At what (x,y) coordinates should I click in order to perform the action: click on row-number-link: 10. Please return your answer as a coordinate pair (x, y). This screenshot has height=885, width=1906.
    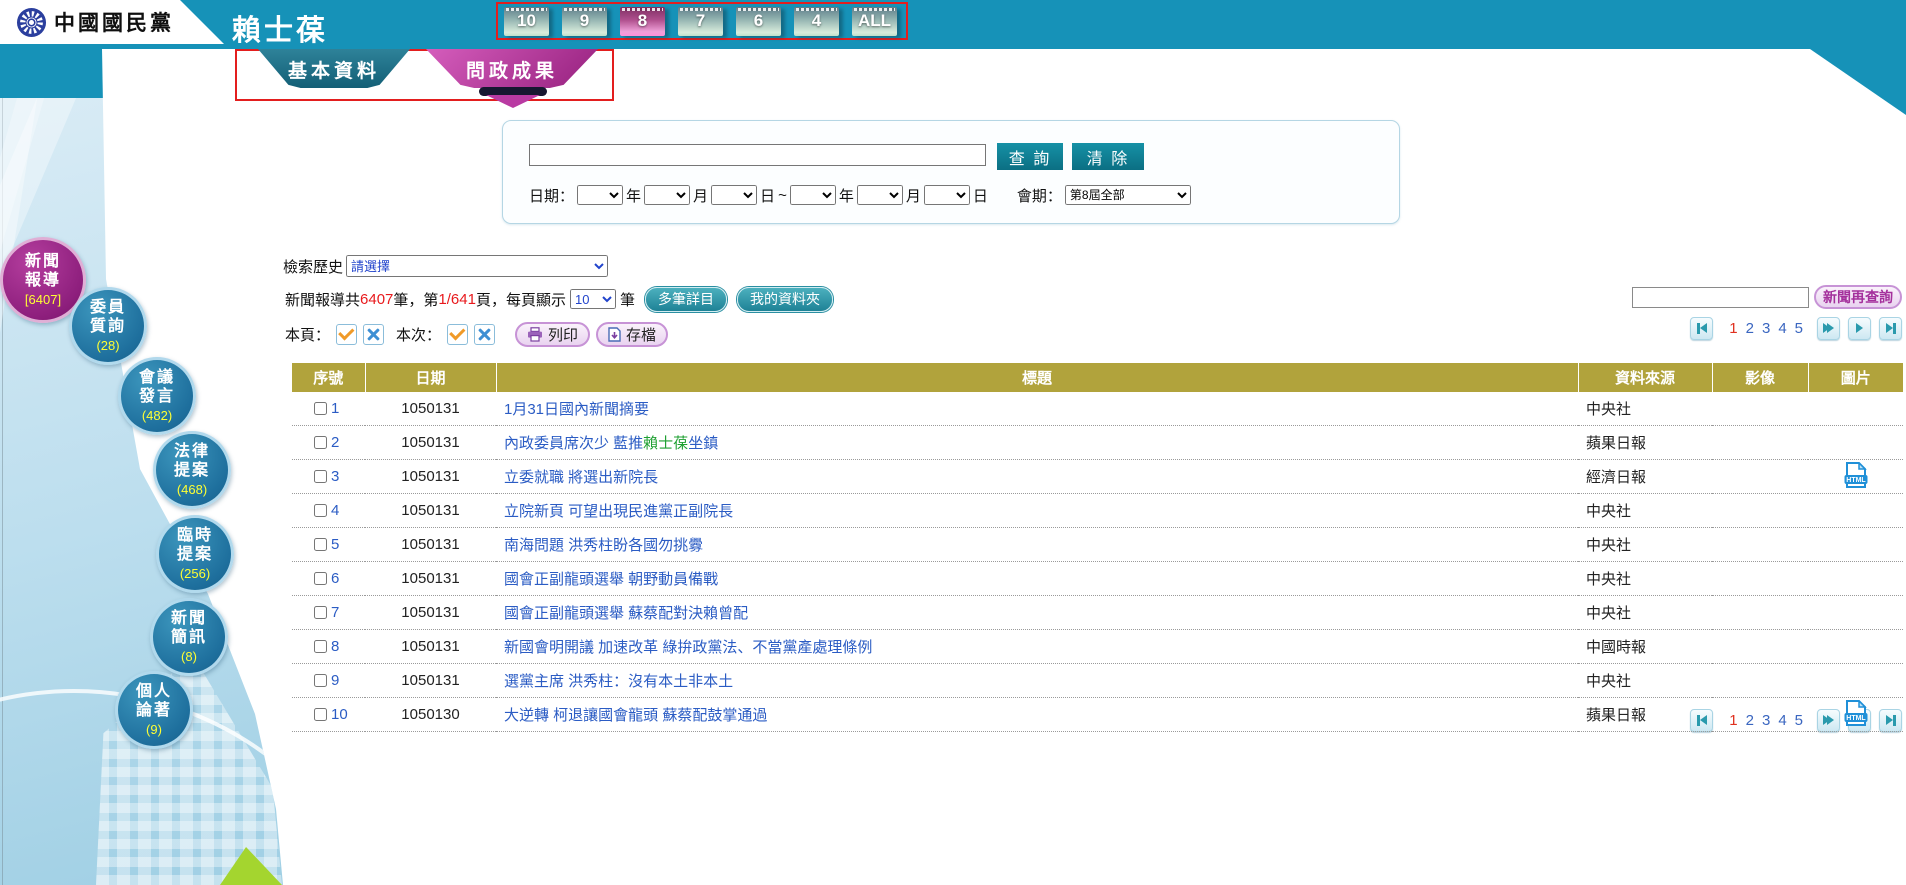
    Looking at the image, I should click on (339, 714).